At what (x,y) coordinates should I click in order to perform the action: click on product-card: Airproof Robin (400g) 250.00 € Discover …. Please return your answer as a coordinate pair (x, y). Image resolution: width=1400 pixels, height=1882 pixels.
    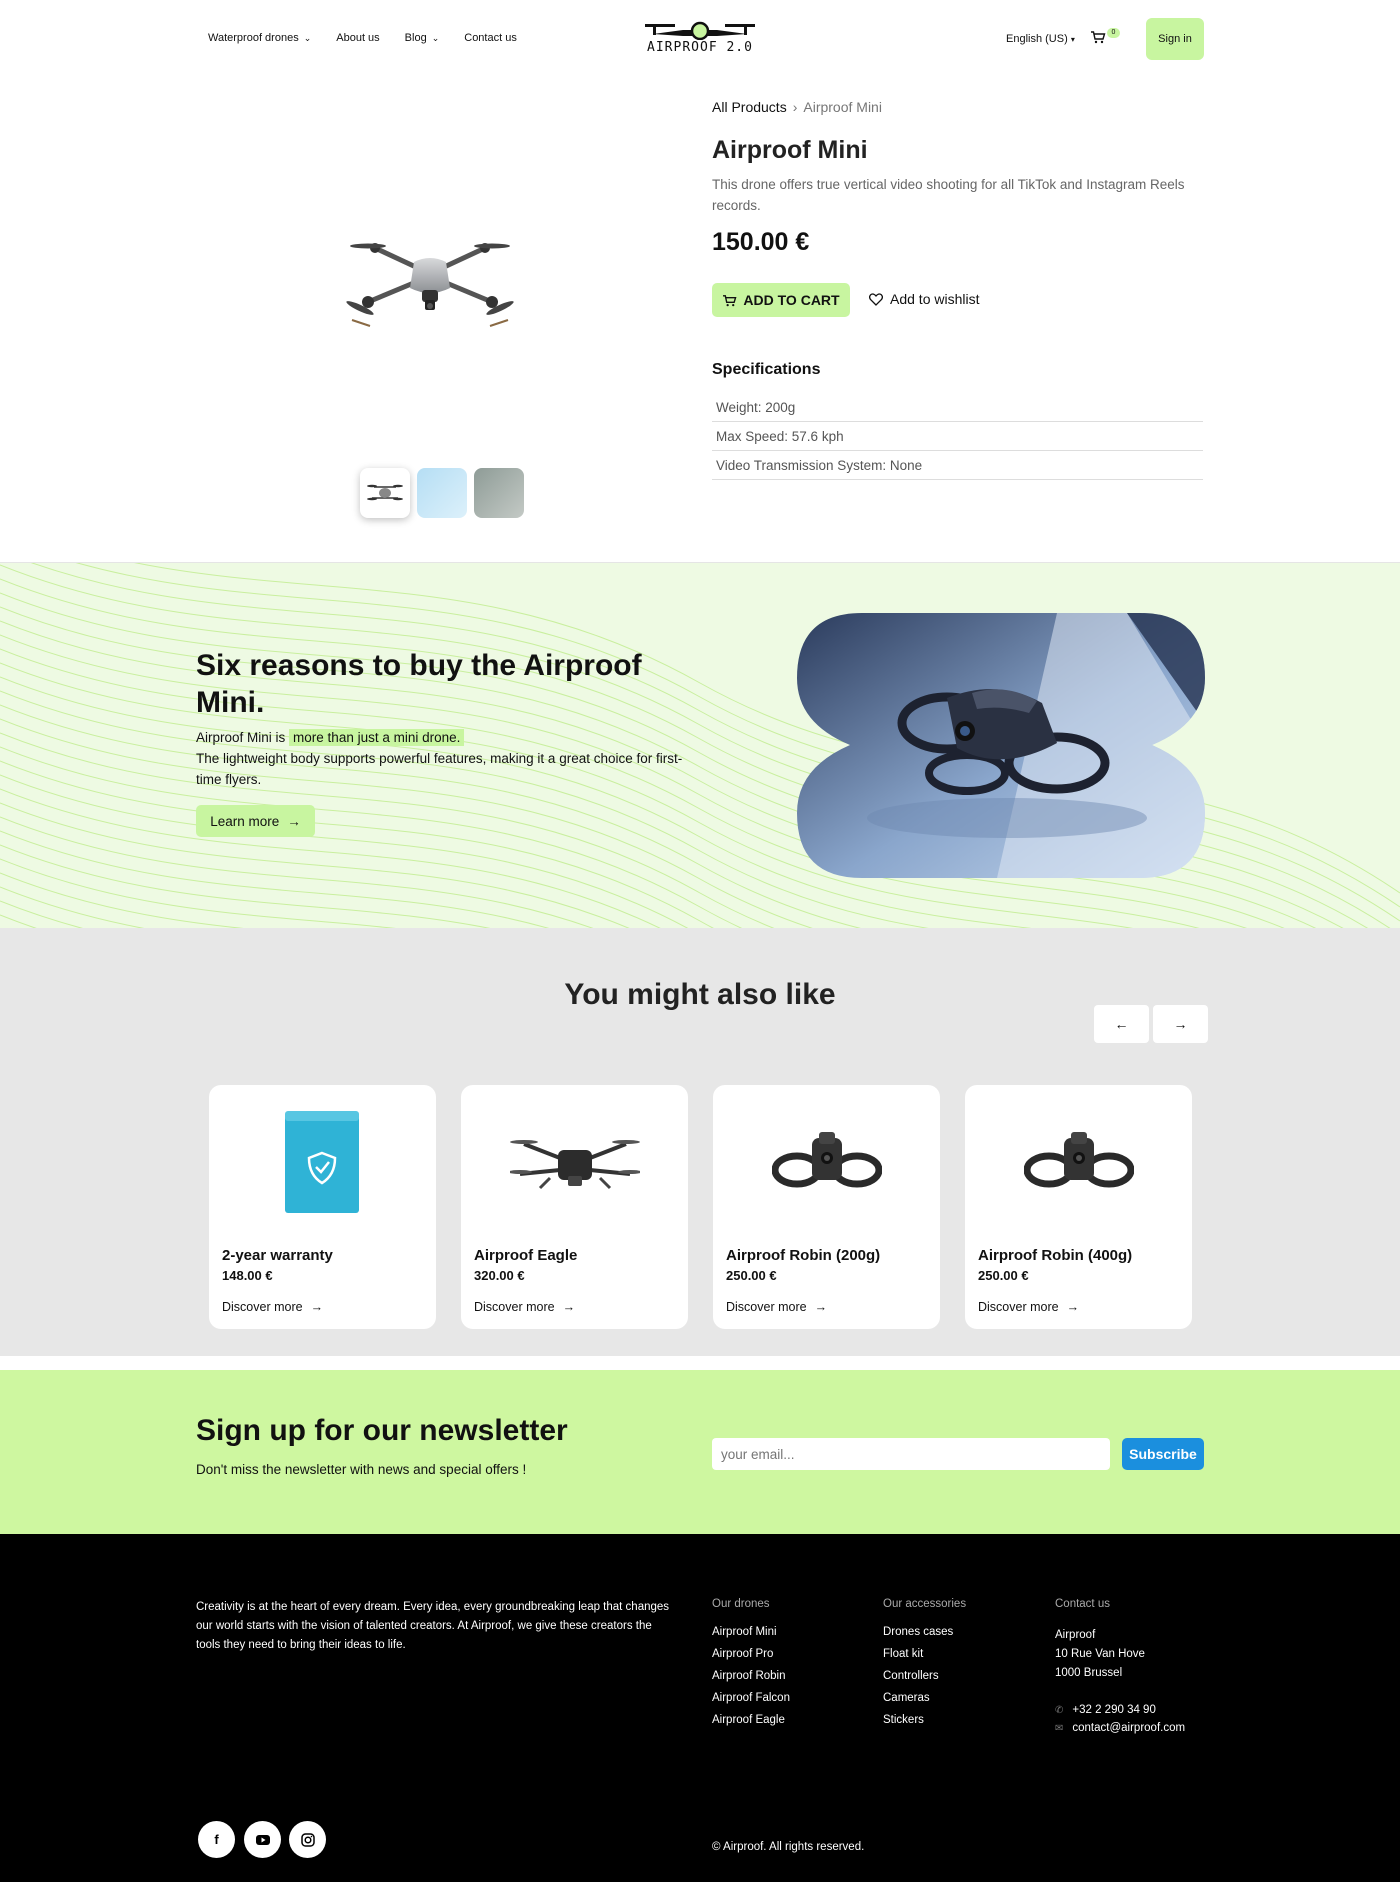
    Looking at the image, I should click on (1078, 1207).